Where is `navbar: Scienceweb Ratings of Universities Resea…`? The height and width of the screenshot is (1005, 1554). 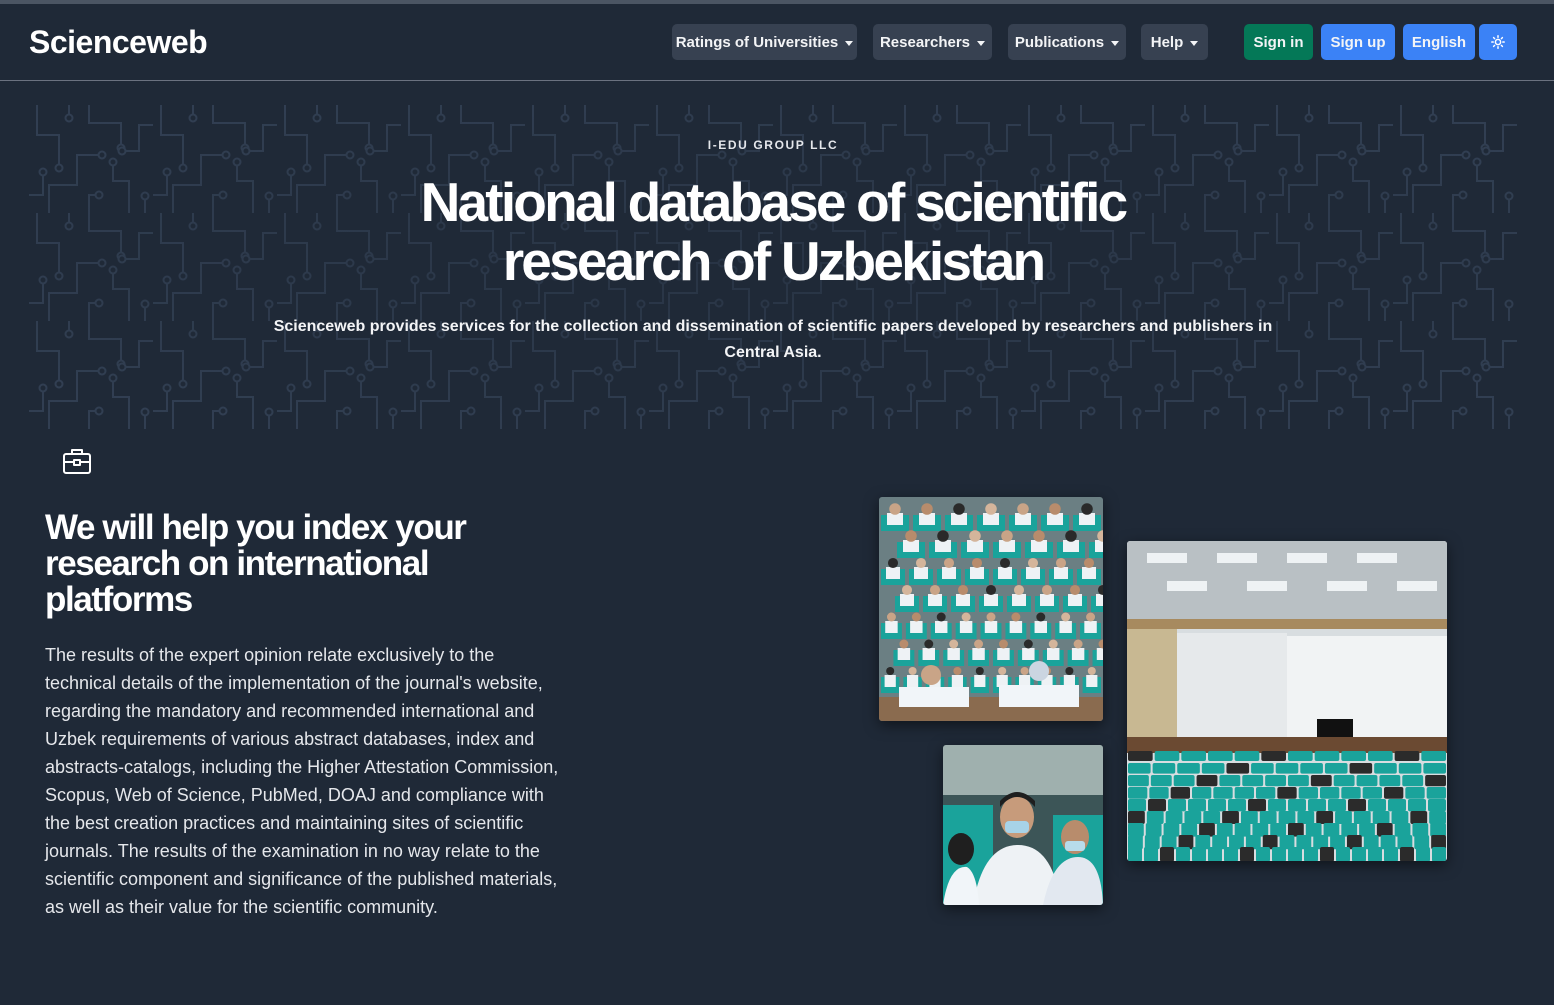 navbar: Scienceweb Ratings of Universities Resea… is located at coordinates (777, 42).